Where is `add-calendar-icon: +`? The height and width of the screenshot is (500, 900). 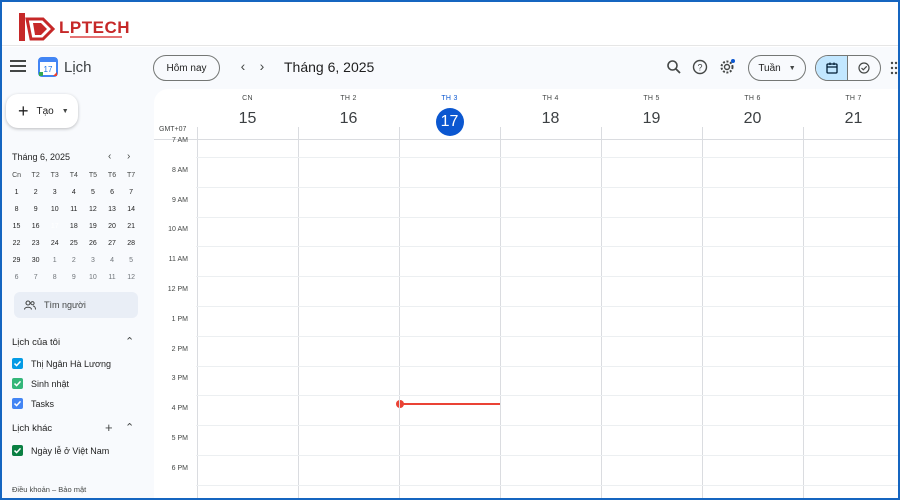
add-calendar-icon: + is located at coordinates (109, 427).